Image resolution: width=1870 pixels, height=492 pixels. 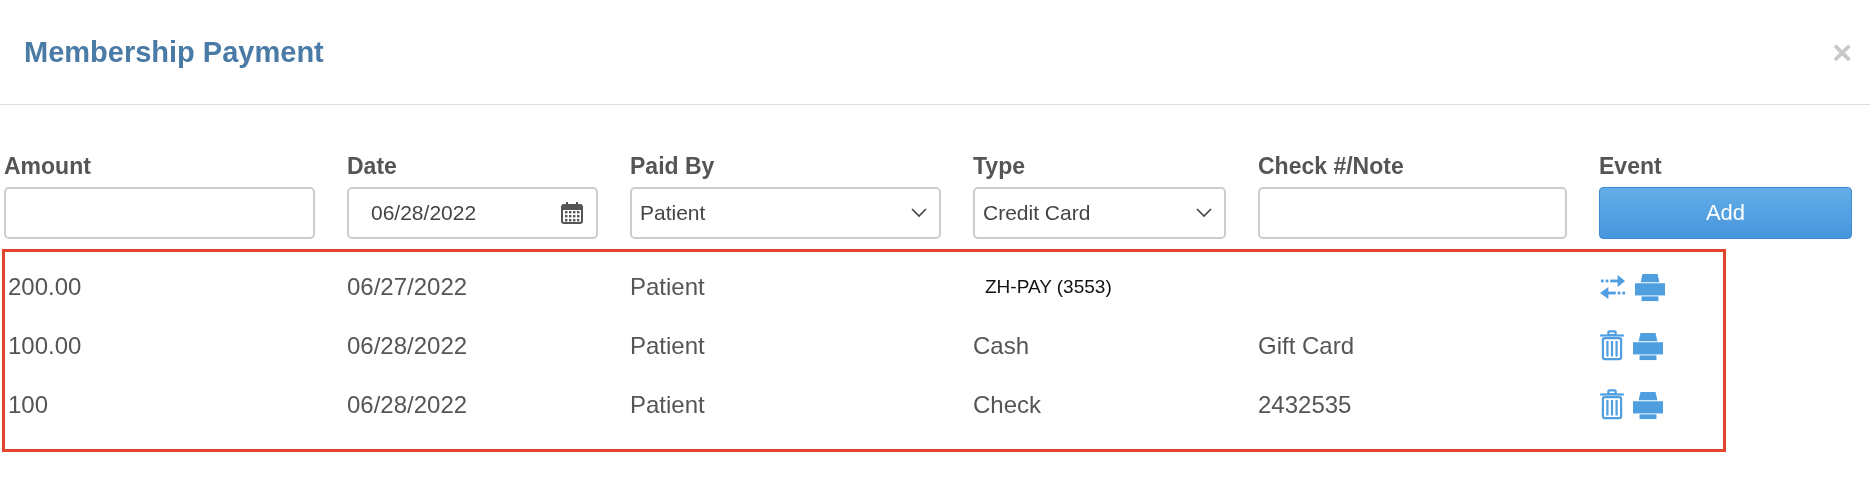 I want to click on table-cell-text: ZH-PAY (3553), so click(x=1048, y=286).